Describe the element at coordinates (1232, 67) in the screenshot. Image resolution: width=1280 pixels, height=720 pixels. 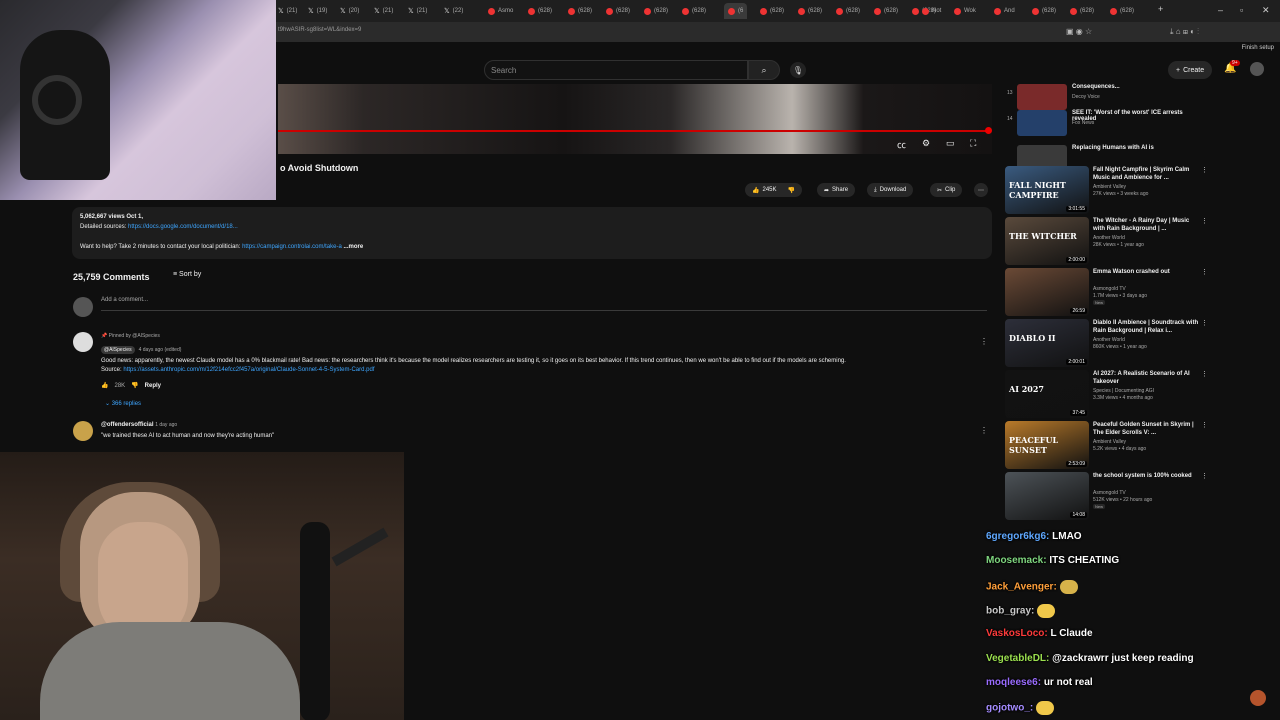
I see `notifications-icon: 🔔 9+` at that location.